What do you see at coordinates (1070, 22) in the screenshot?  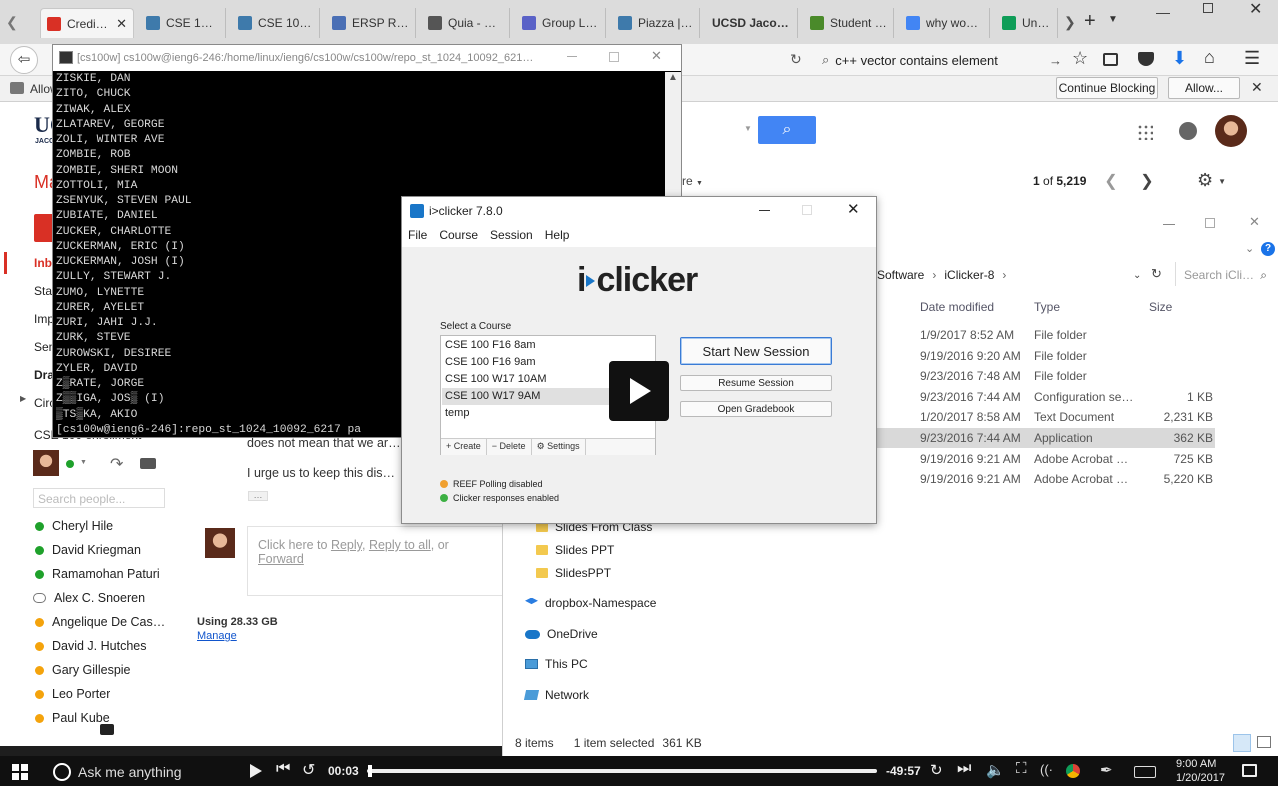 I see `tab-scroll-right-button: ❯` at bounding box center [1070, 22].